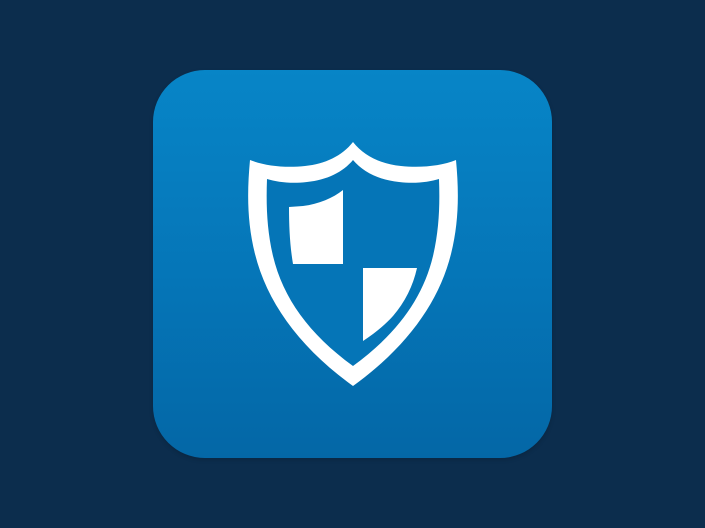  I want to click on shield-icon, so click(353, 264).